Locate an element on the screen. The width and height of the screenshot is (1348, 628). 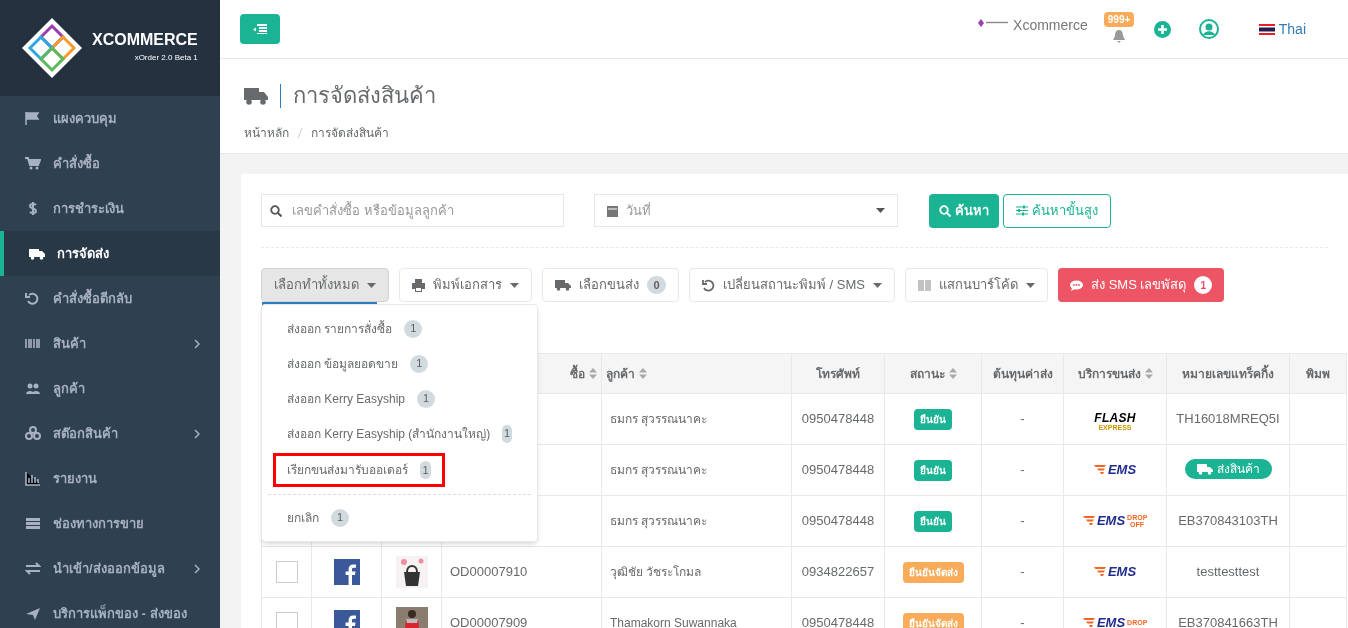
column-header: บริการขนส่ง is located at coordinates (1109, 374).